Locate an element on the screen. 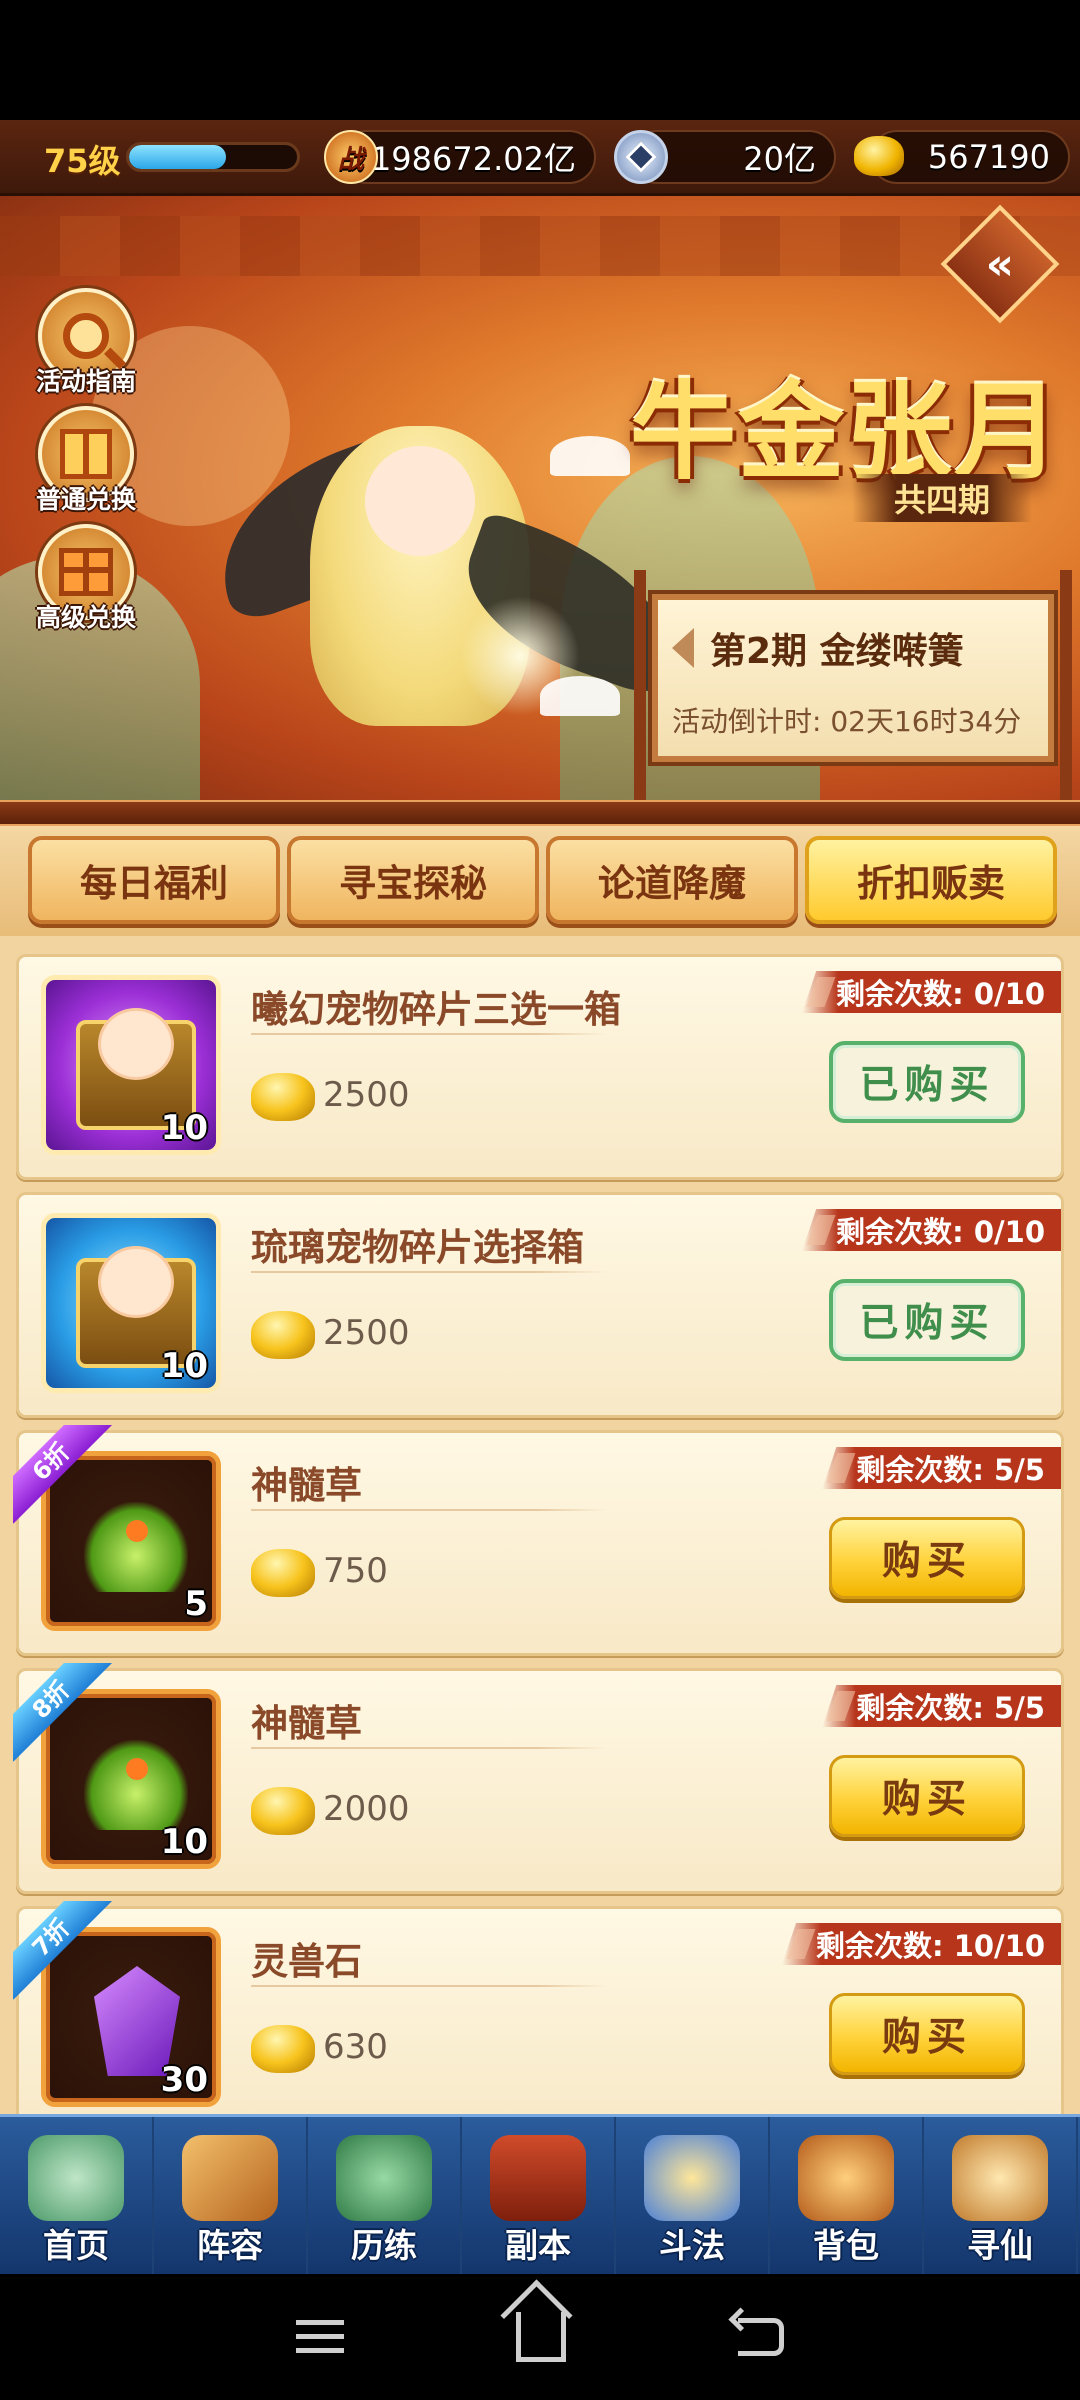 Image resolution: width=1080 pixels, height=2400 pixels. advanced-exchange-label: 高级兑换 is located at coordinates (85, 617).